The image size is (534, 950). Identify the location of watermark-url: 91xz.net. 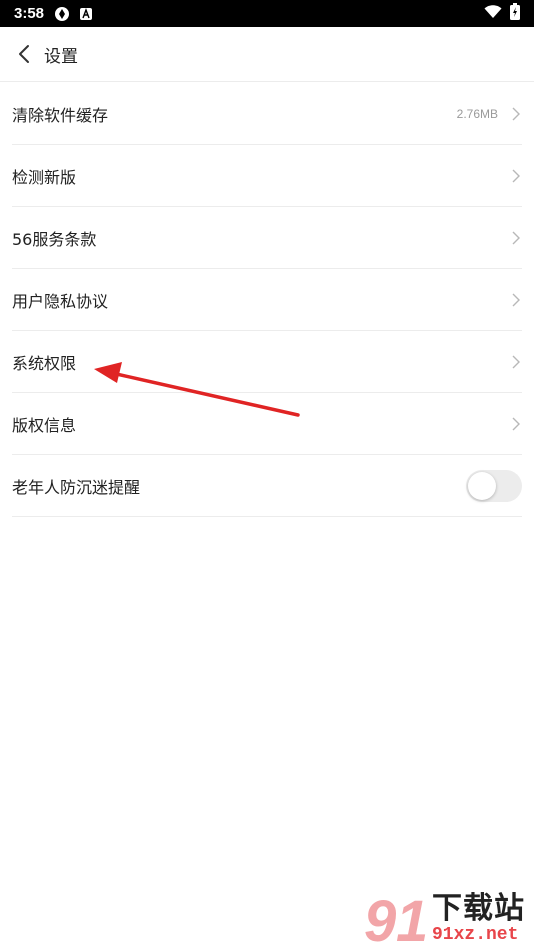
(475, 935).